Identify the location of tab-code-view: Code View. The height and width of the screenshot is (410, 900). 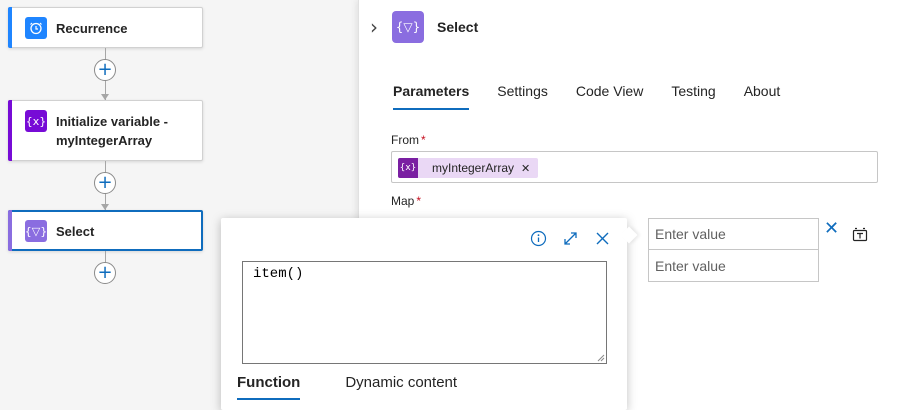
(609, 96).